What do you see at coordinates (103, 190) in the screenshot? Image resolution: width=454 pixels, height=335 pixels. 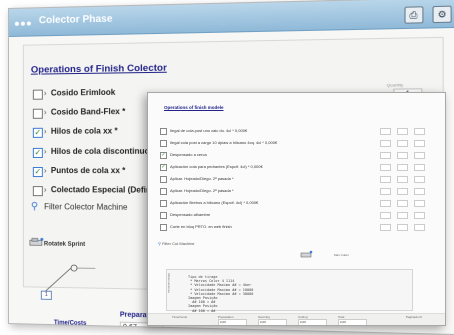 I see `option-label: Colectado Especial (Define` at bounding box center [103, 190].